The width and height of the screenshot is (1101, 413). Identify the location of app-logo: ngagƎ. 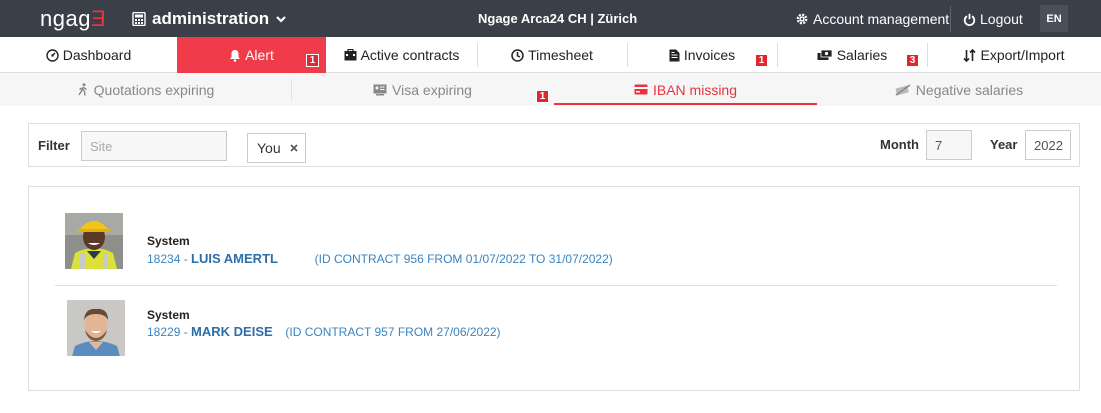
(73, 19).